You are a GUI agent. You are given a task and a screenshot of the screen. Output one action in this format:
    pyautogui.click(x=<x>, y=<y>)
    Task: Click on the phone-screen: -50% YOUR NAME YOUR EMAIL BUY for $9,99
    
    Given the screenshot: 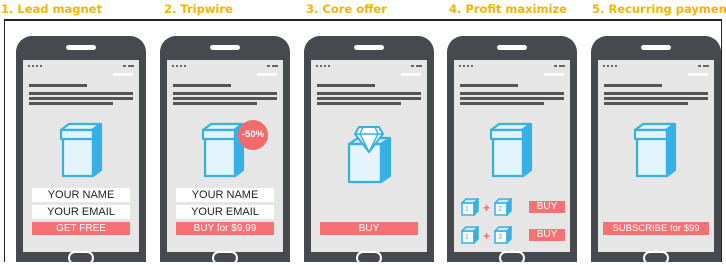 What is the action you would take?
    pyautogui.click(x=225, y=156)
    